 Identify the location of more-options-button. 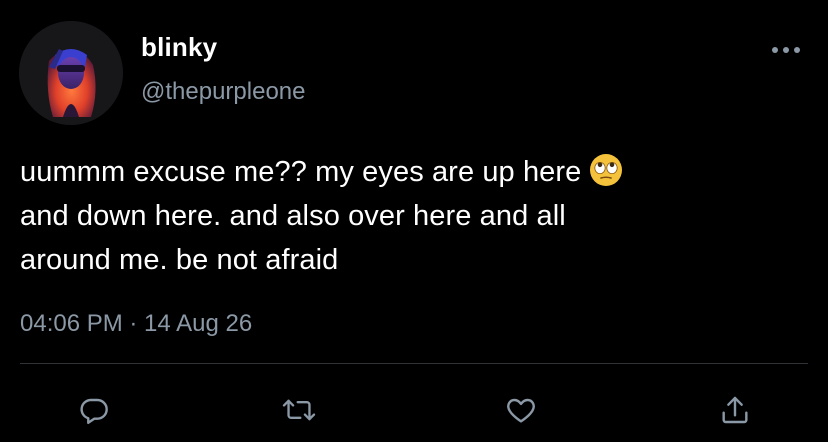
(786, 50).